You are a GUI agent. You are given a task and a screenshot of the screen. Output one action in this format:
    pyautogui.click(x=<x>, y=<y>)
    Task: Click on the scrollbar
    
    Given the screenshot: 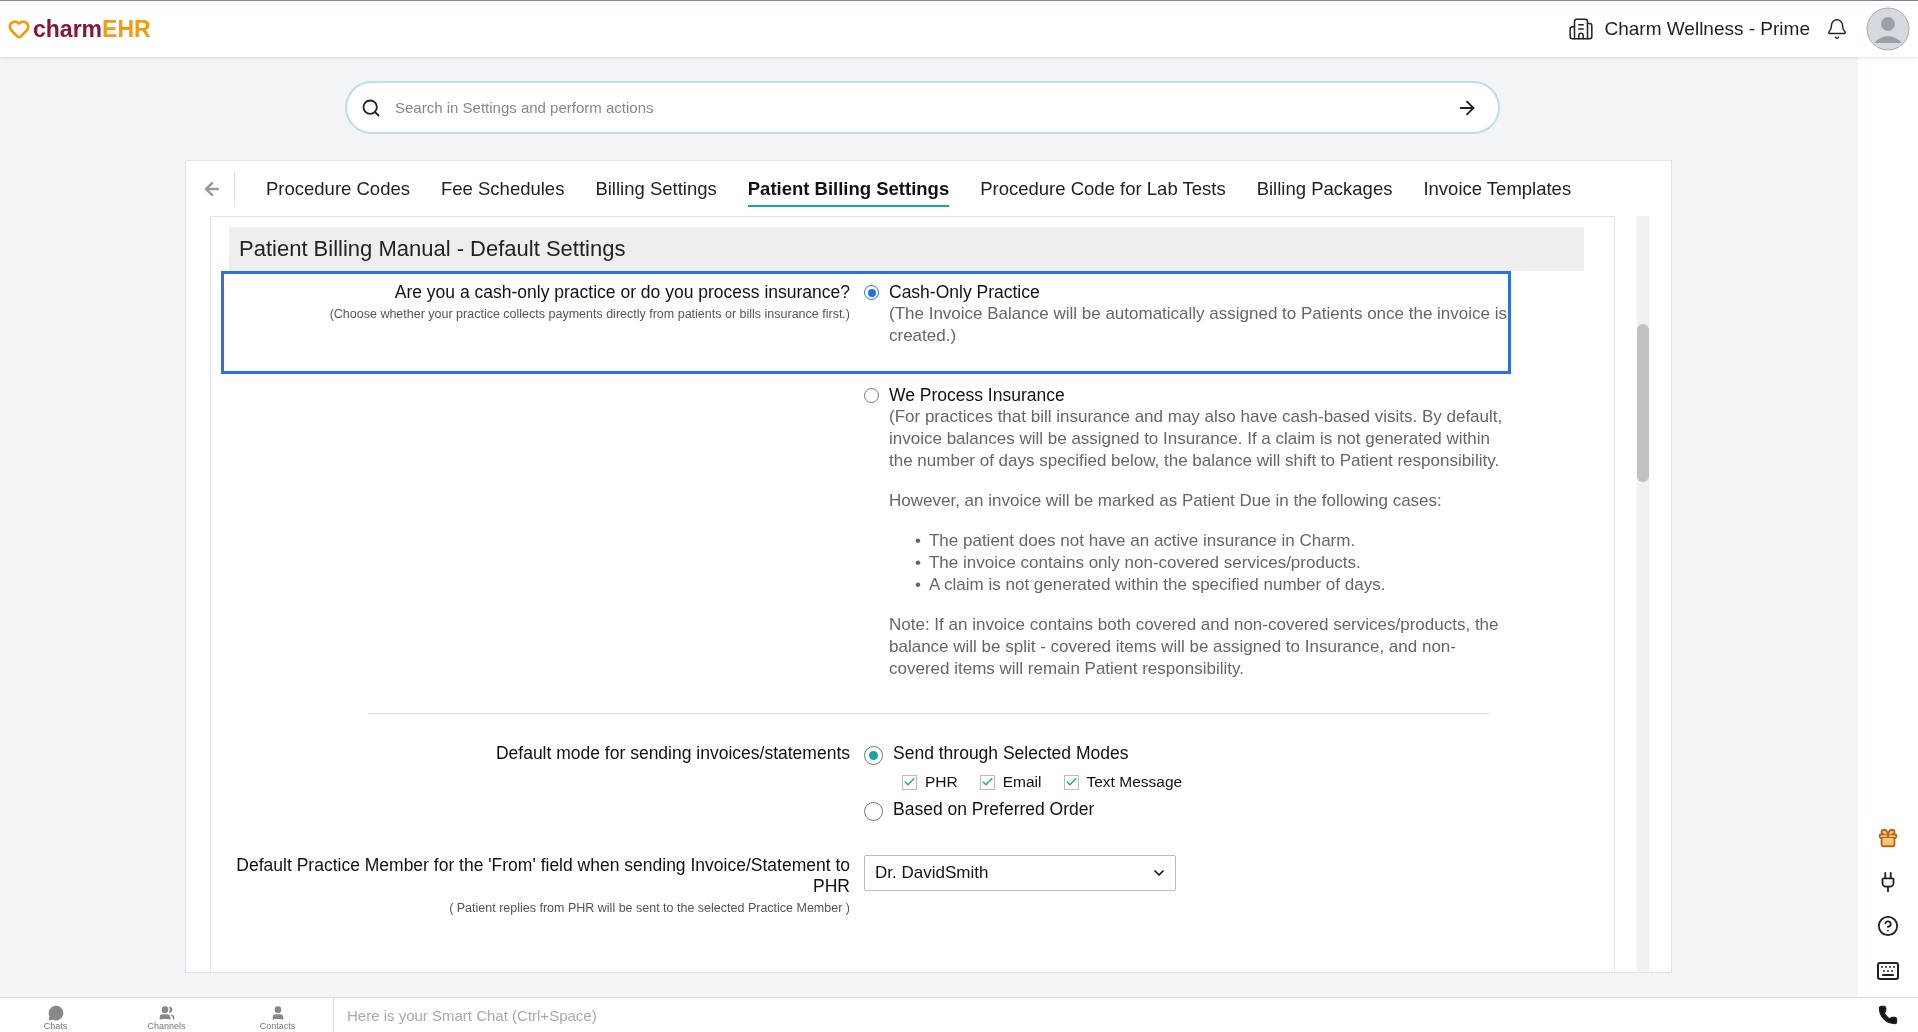 What is the action you would take?
    pyautogui.click(x=1643, y=594)
    